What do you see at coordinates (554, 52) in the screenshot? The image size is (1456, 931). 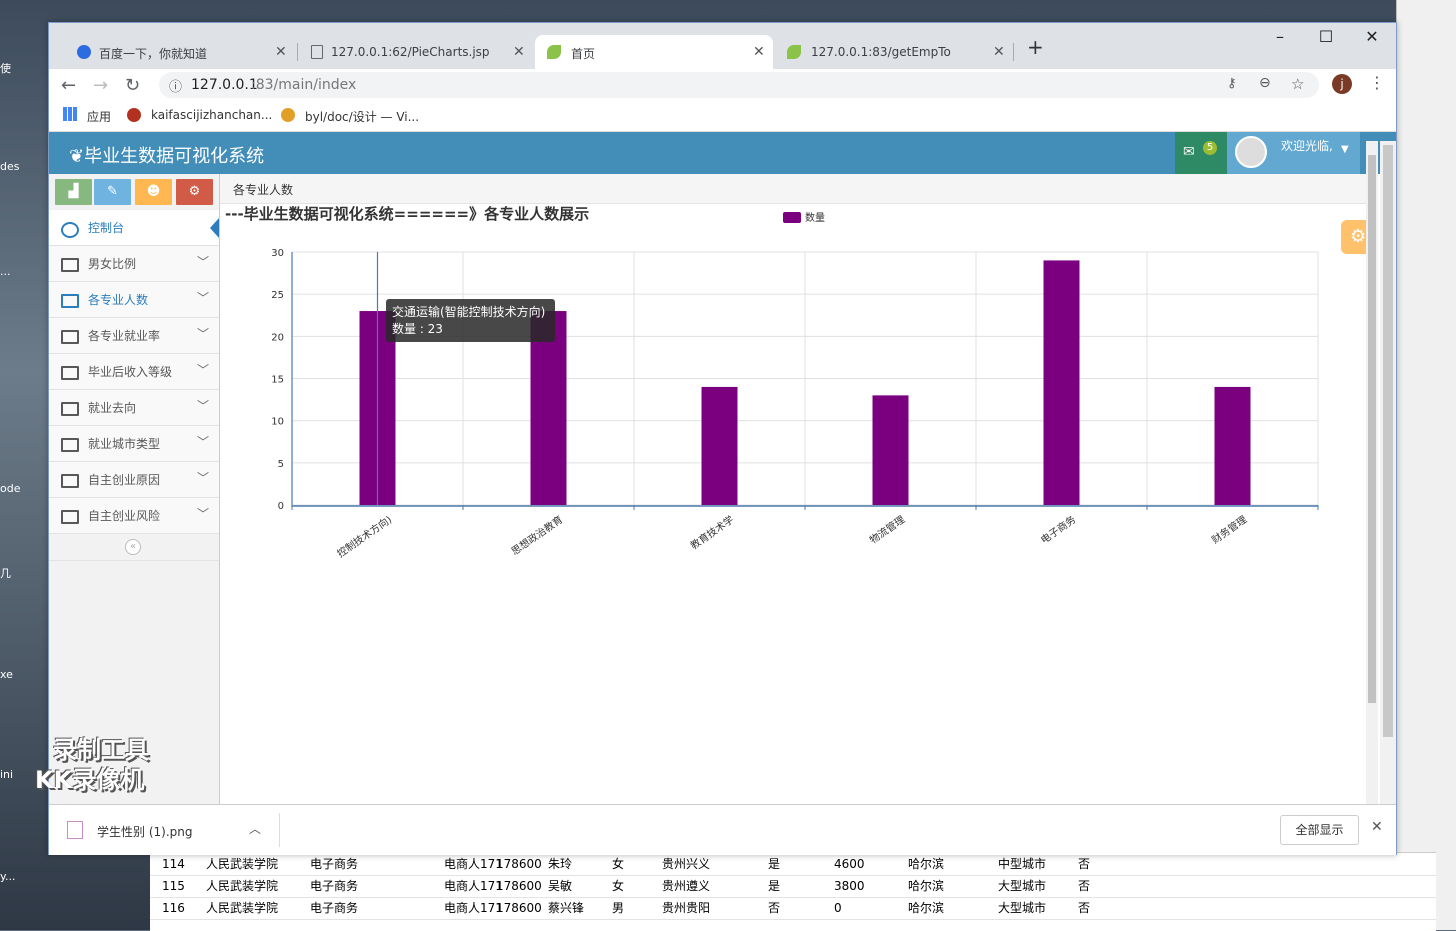 I see `leaf-icon` at bounding box center [554, 52].